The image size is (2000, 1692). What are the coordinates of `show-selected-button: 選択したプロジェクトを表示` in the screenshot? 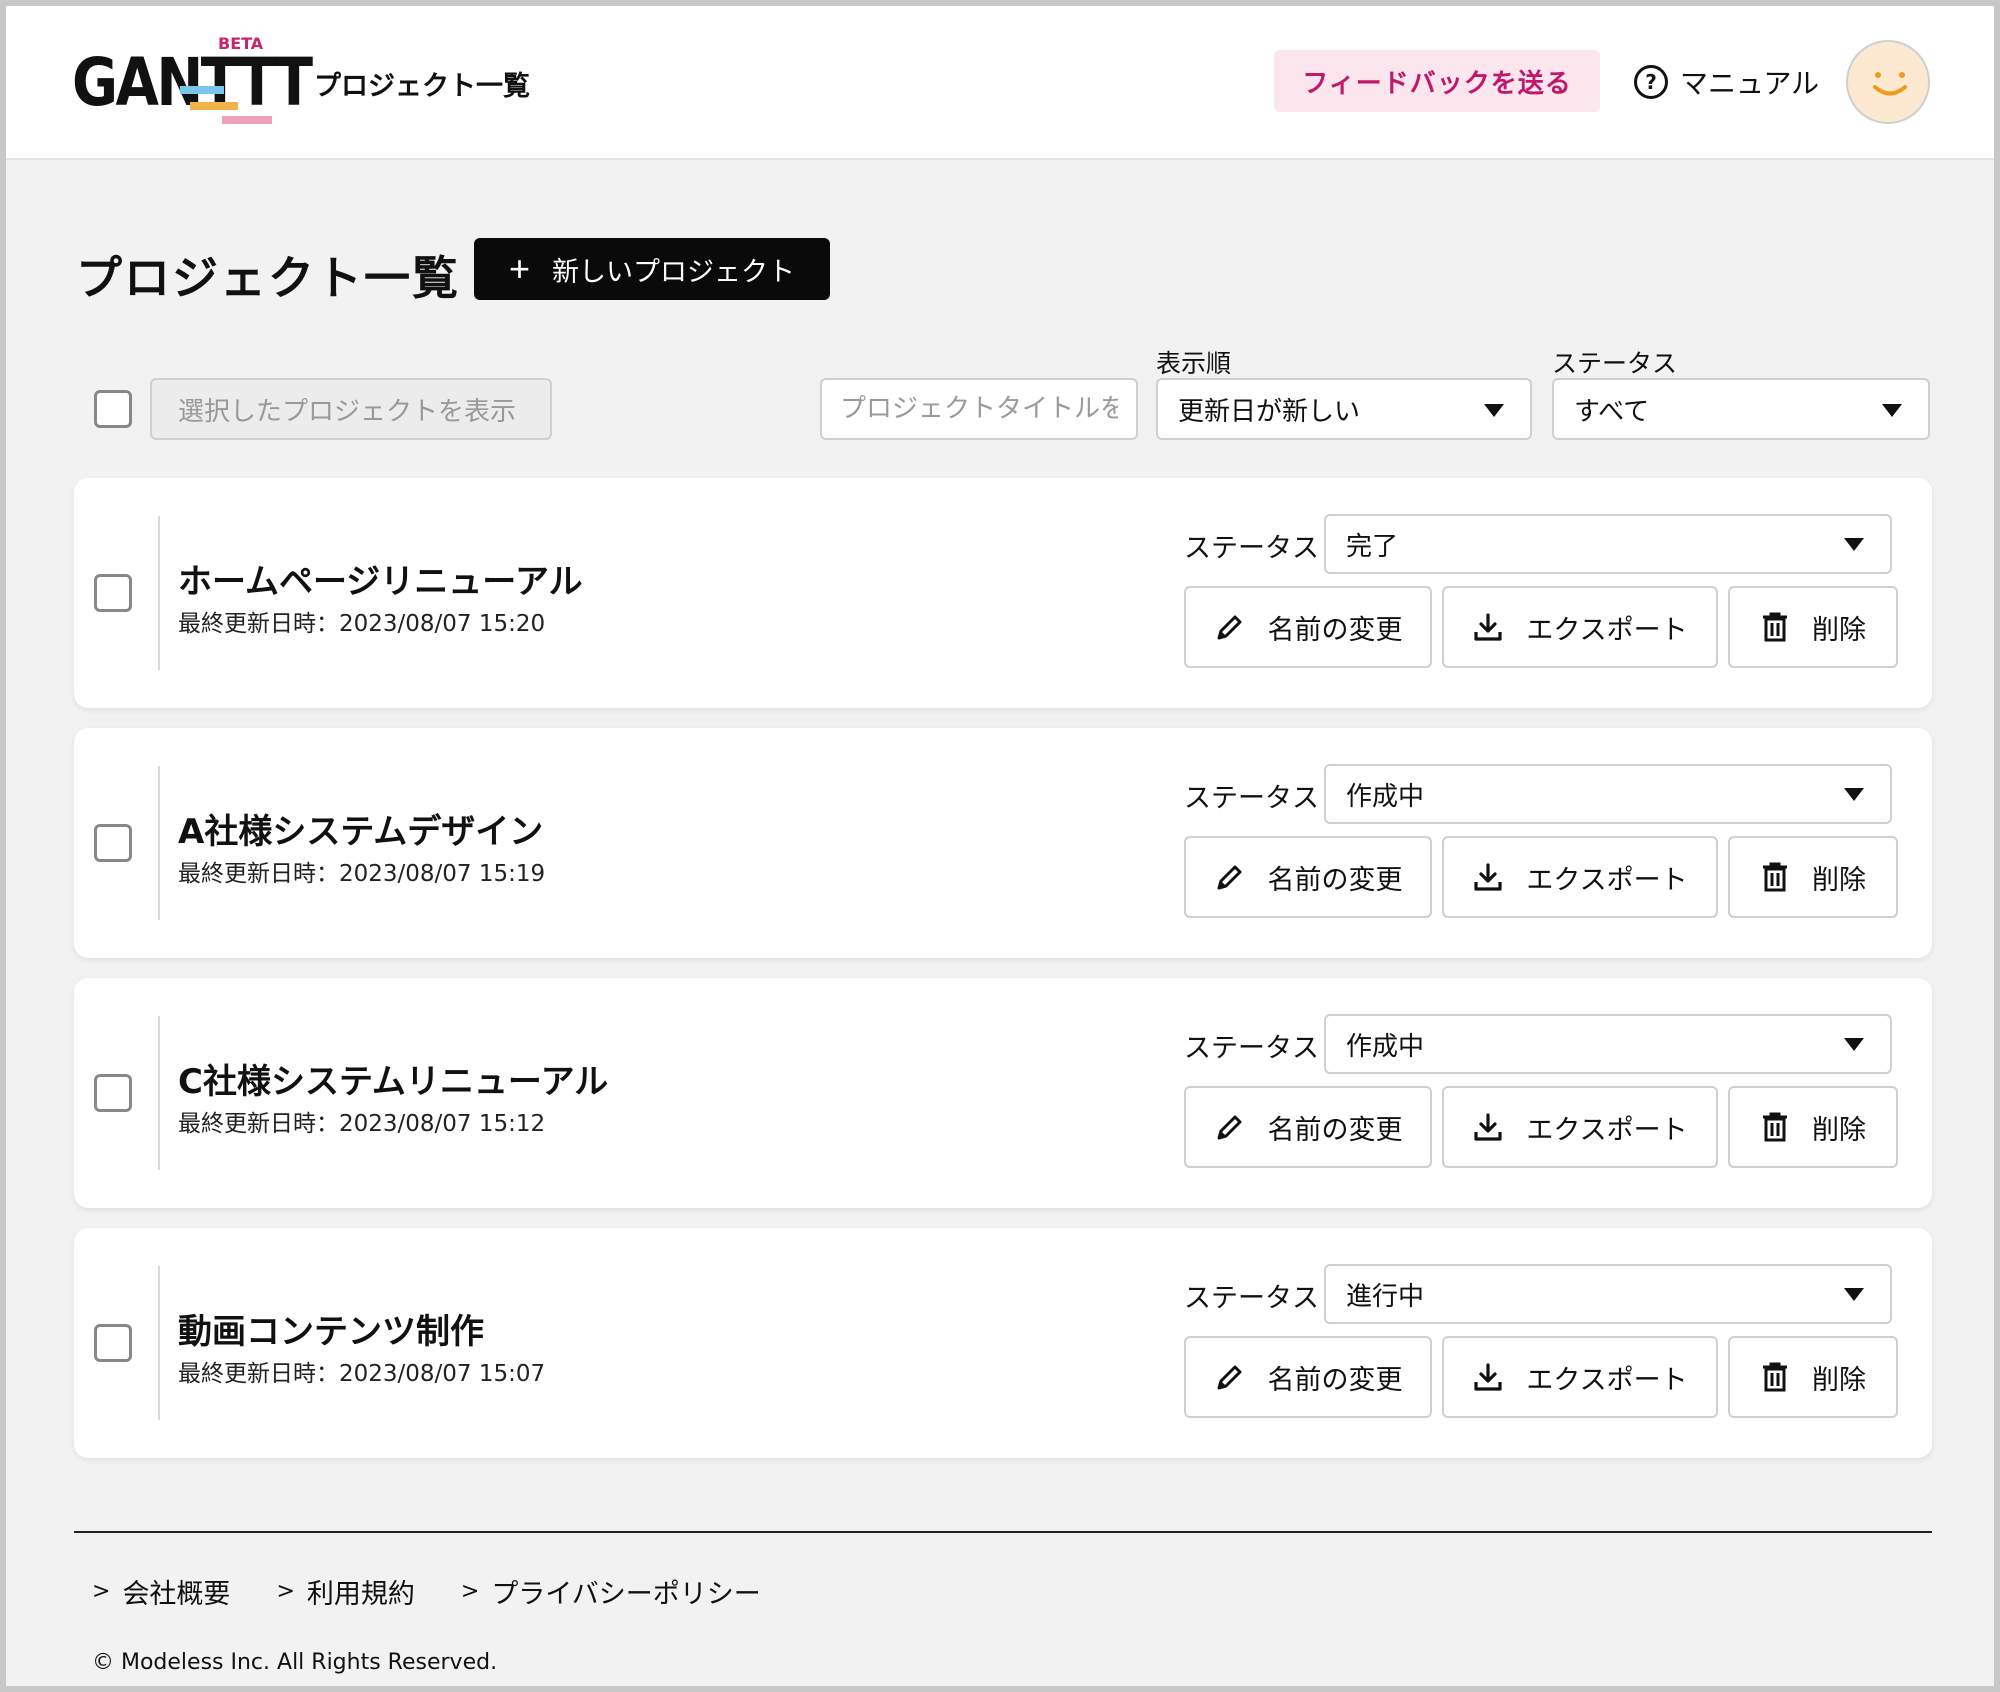 It's located at (351, 409).